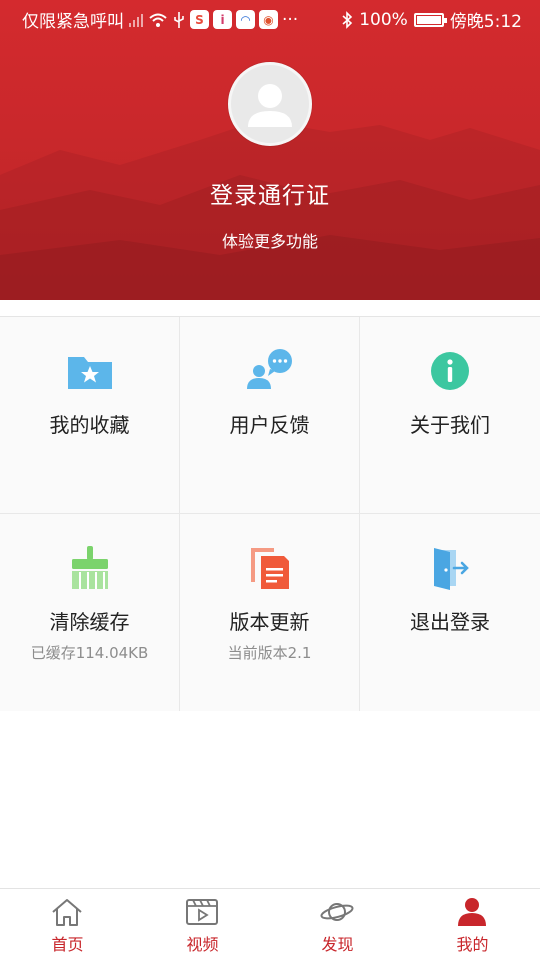  I want to click on battery-icon, so click(430, 19).